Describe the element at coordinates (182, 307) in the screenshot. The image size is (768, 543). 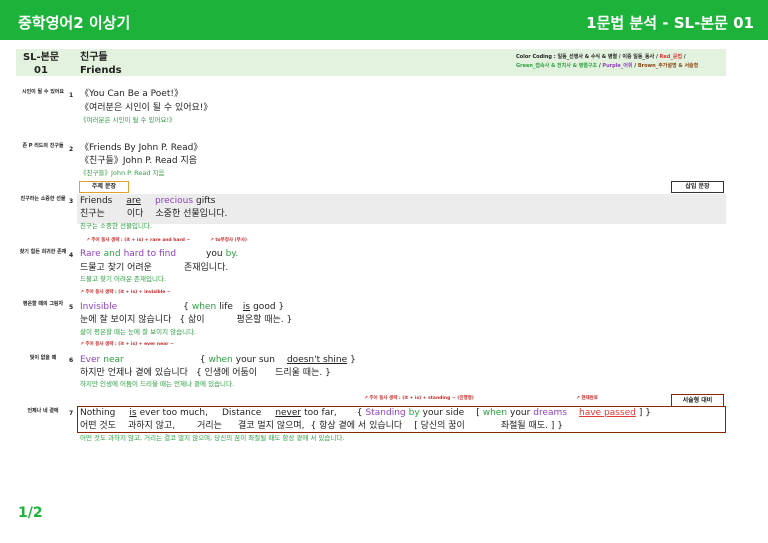
I see `row5-english: Invisible {when life is good }` at that location.